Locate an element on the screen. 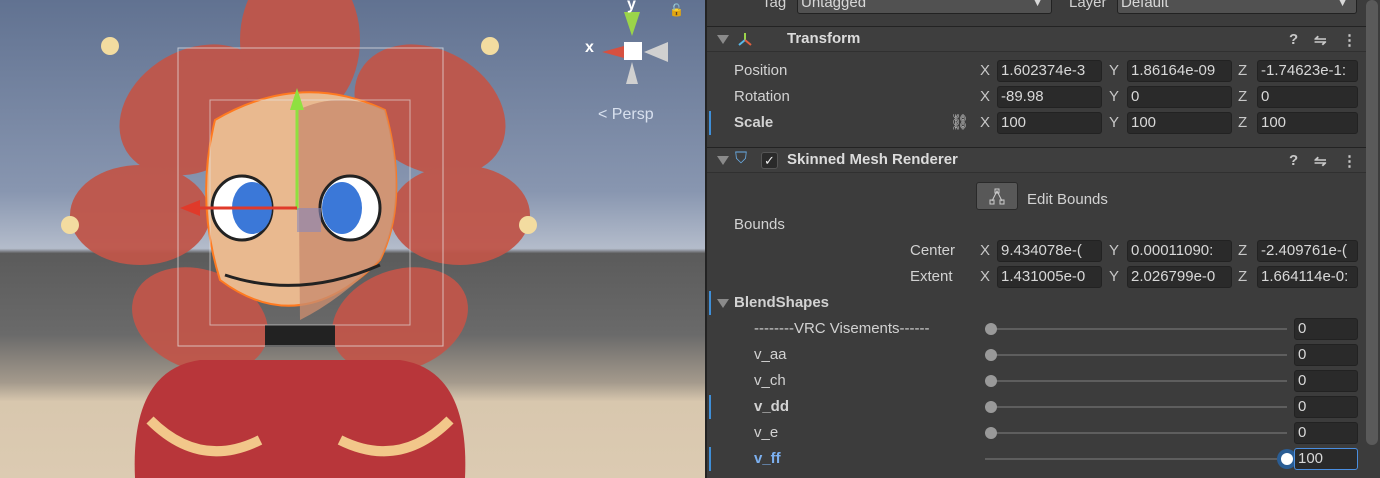 The image size is (1380, 478). edit-bounds-label: Edit Bounds is located at coordinates (1067, 199).